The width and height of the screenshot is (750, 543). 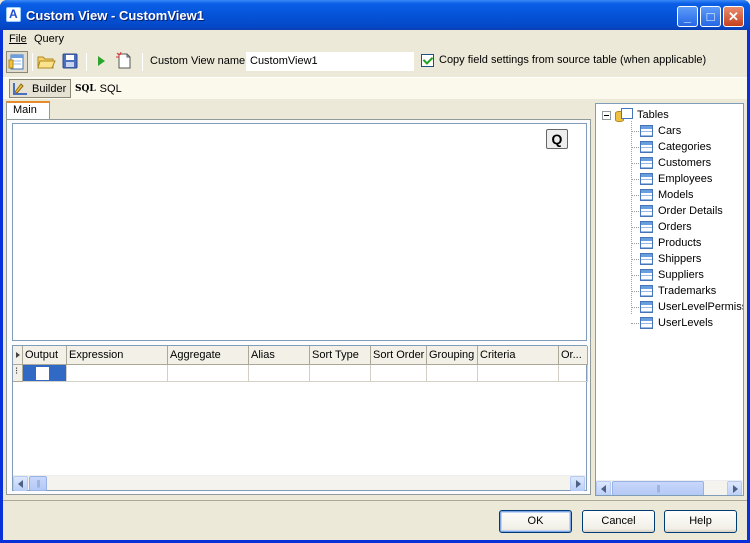 I want to click on tree-item-order-details: Order Details, so click(x=681, y=211).